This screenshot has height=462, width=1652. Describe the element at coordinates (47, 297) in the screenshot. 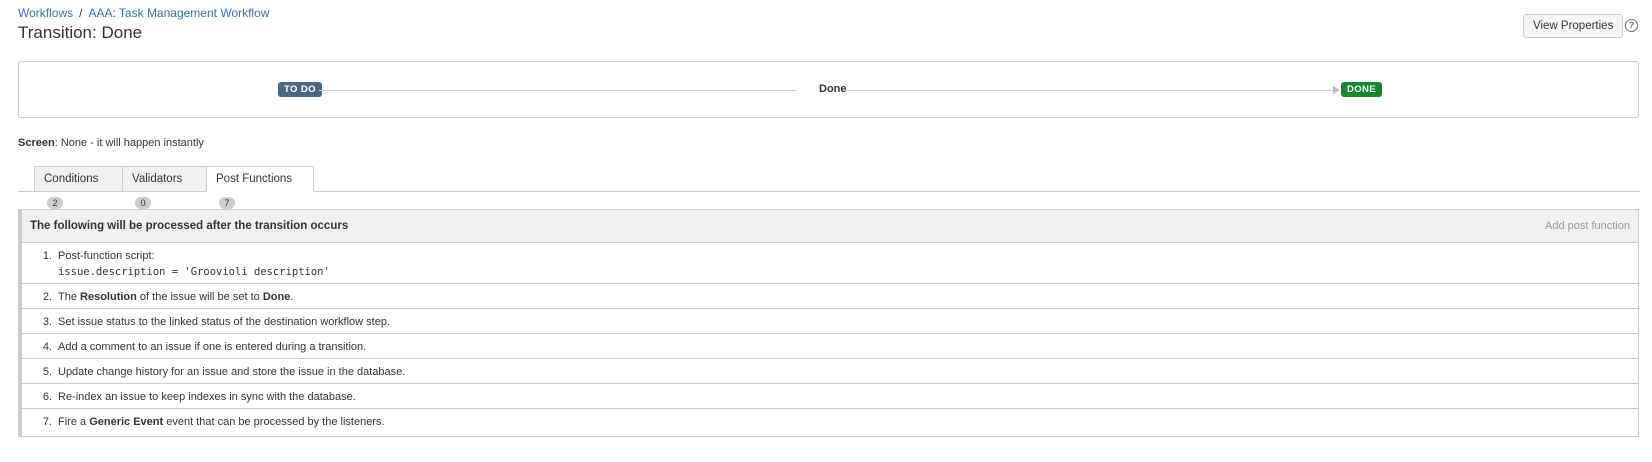

I see `item-number: 2.` at that location.